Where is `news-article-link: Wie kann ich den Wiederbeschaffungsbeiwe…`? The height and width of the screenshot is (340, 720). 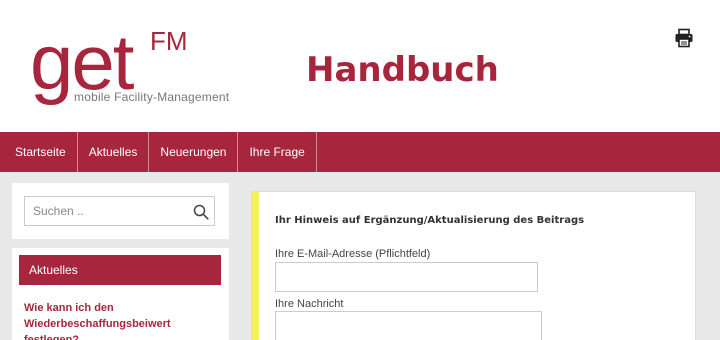 news-article-link: Wie kann ich den Wiederbeschaffungsbeiwe… is located at coordinates (119, 320).